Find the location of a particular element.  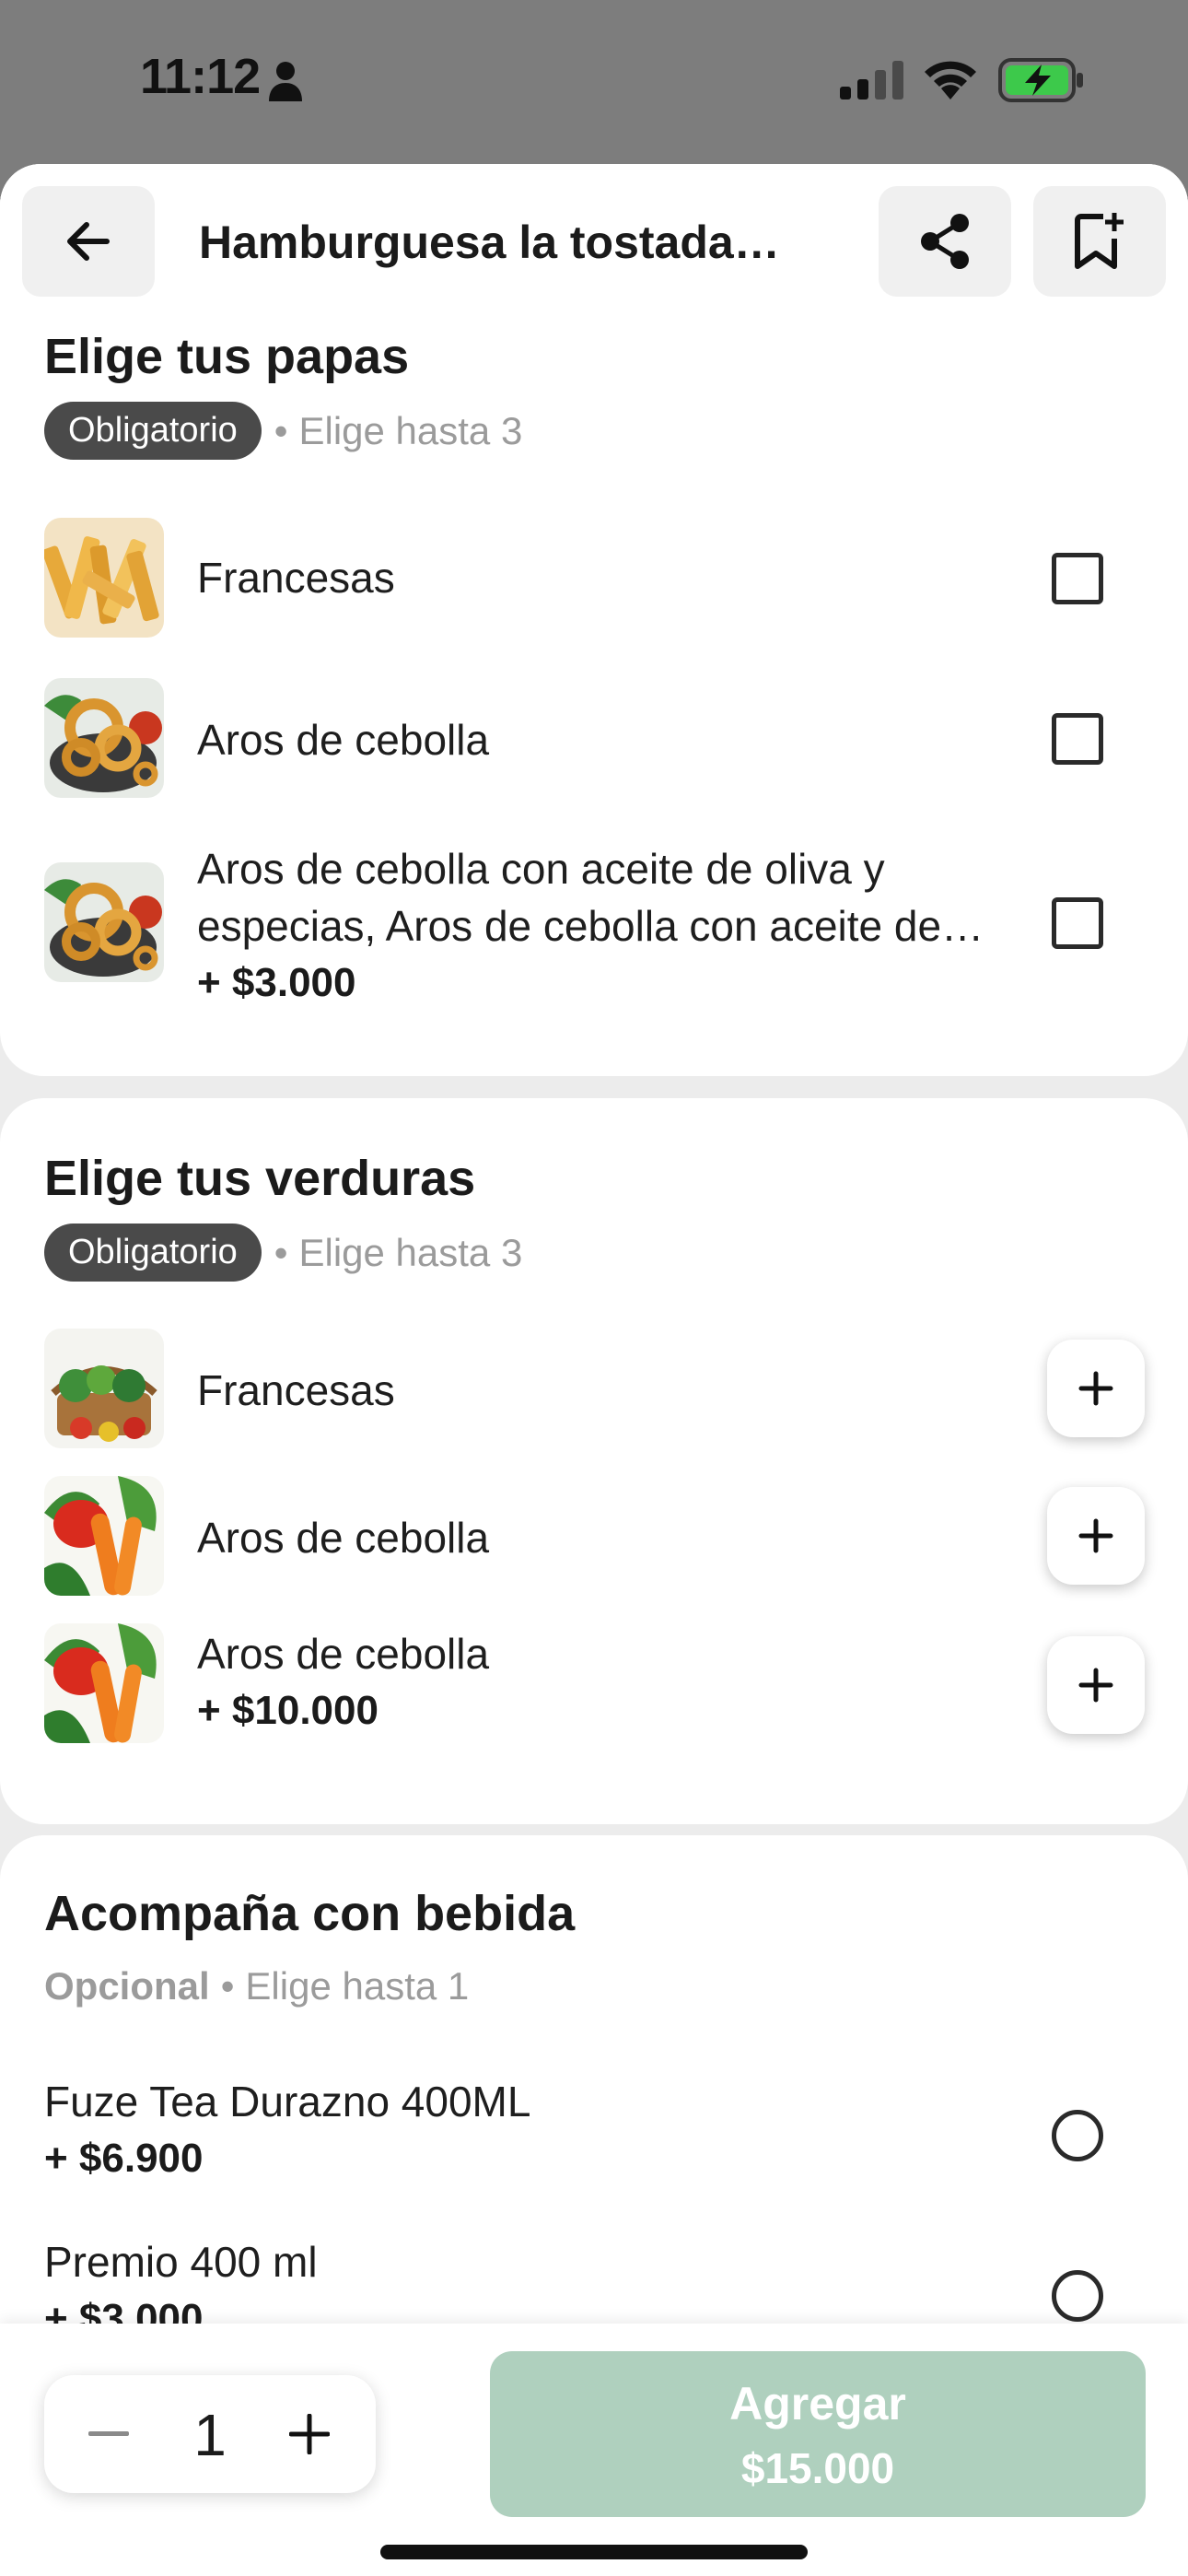

minus-icon is located at coordinates (108, 2433).